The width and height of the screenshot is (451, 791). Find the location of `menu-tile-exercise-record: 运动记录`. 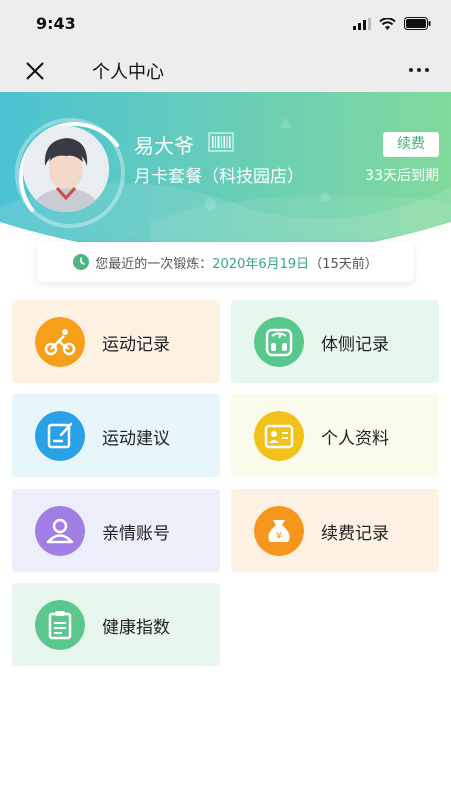

menu-tile-exercise-record: 运动记录 is located at coordinates (116, 341).